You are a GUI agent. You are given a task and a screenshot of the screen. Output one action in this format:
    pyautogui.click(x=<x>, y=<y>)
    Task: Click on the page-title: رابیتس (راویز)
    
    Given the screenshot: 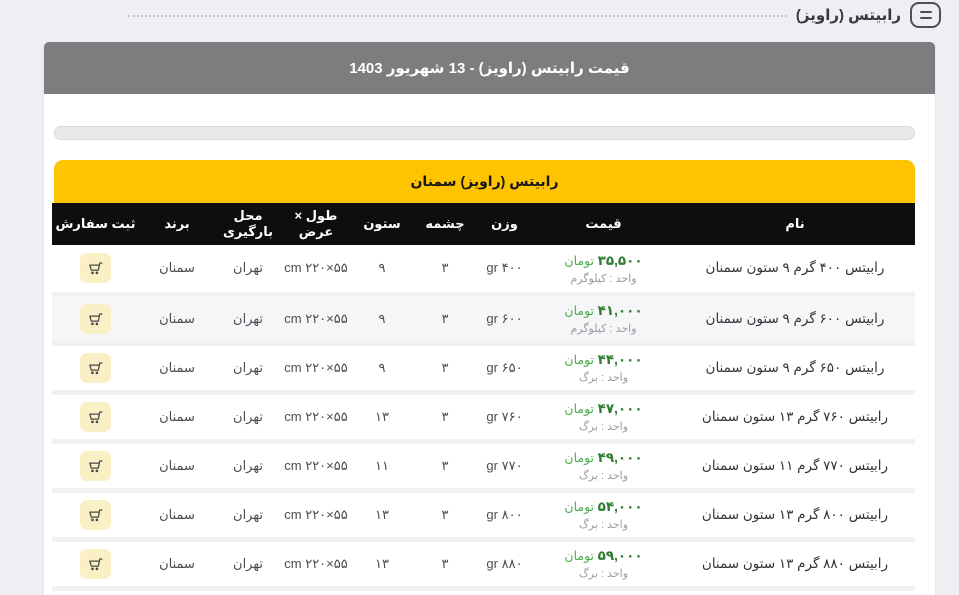 What is the action you would take?
    pyautogui.click(x=848, y=15)
    